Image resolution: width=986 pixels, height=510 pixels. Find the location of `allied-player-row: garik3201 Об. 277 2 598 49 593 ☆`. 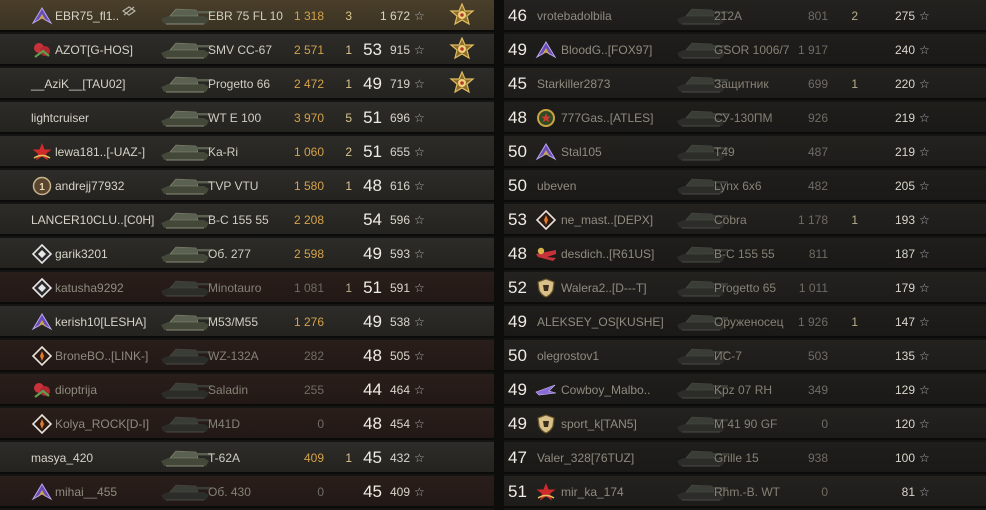

allied-player-row: garik3201 Об. 277 2 598 49 593 ☆ is located at coordinates (247, 254).